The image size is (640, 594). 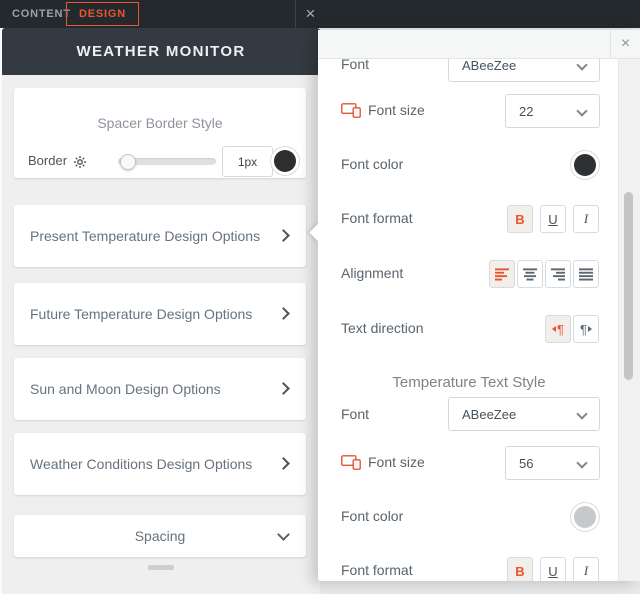 What do you see at coordinates (295, 14) in the screenshot?
I see `topbar-divider` at bounding box center [295, 14].